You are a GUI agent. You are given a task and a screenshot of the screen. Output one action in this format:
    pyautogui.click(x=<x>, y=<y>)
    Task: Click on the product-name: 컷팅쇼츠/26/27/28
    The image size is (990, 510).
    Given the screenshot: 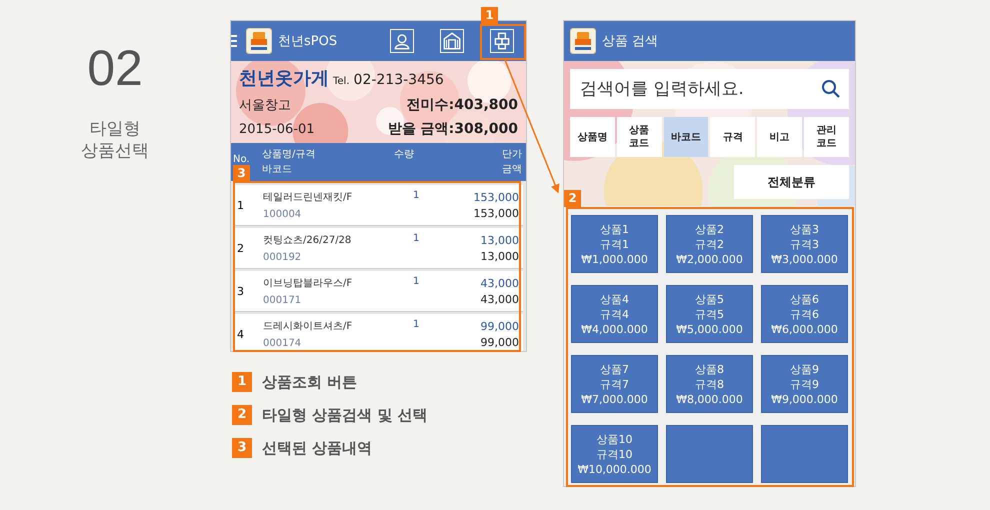 What is the action you would take?
    pyautogui.click(x=307, y=240)
    